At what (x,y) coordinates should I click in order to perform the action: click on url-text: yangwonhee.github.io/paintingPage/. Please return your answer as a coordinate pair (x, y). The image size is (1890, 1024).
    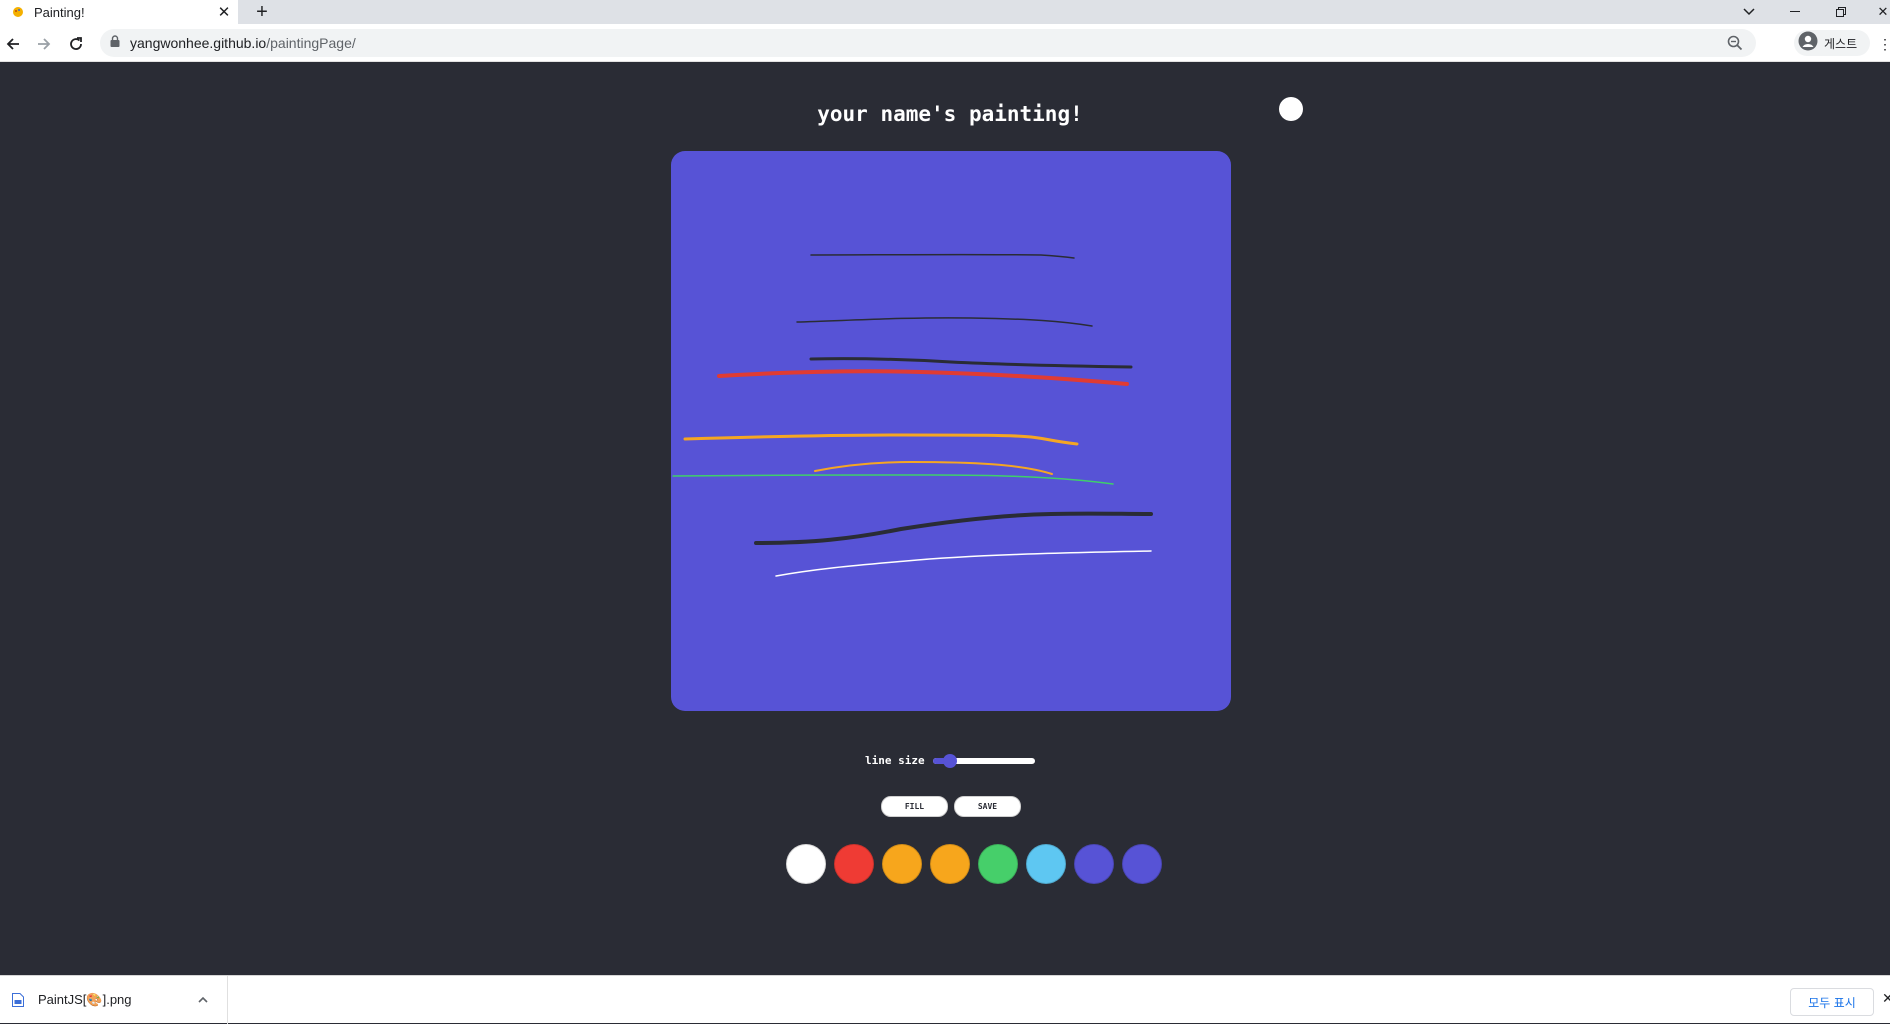
    Looking at the image, I should click on (243, 43).